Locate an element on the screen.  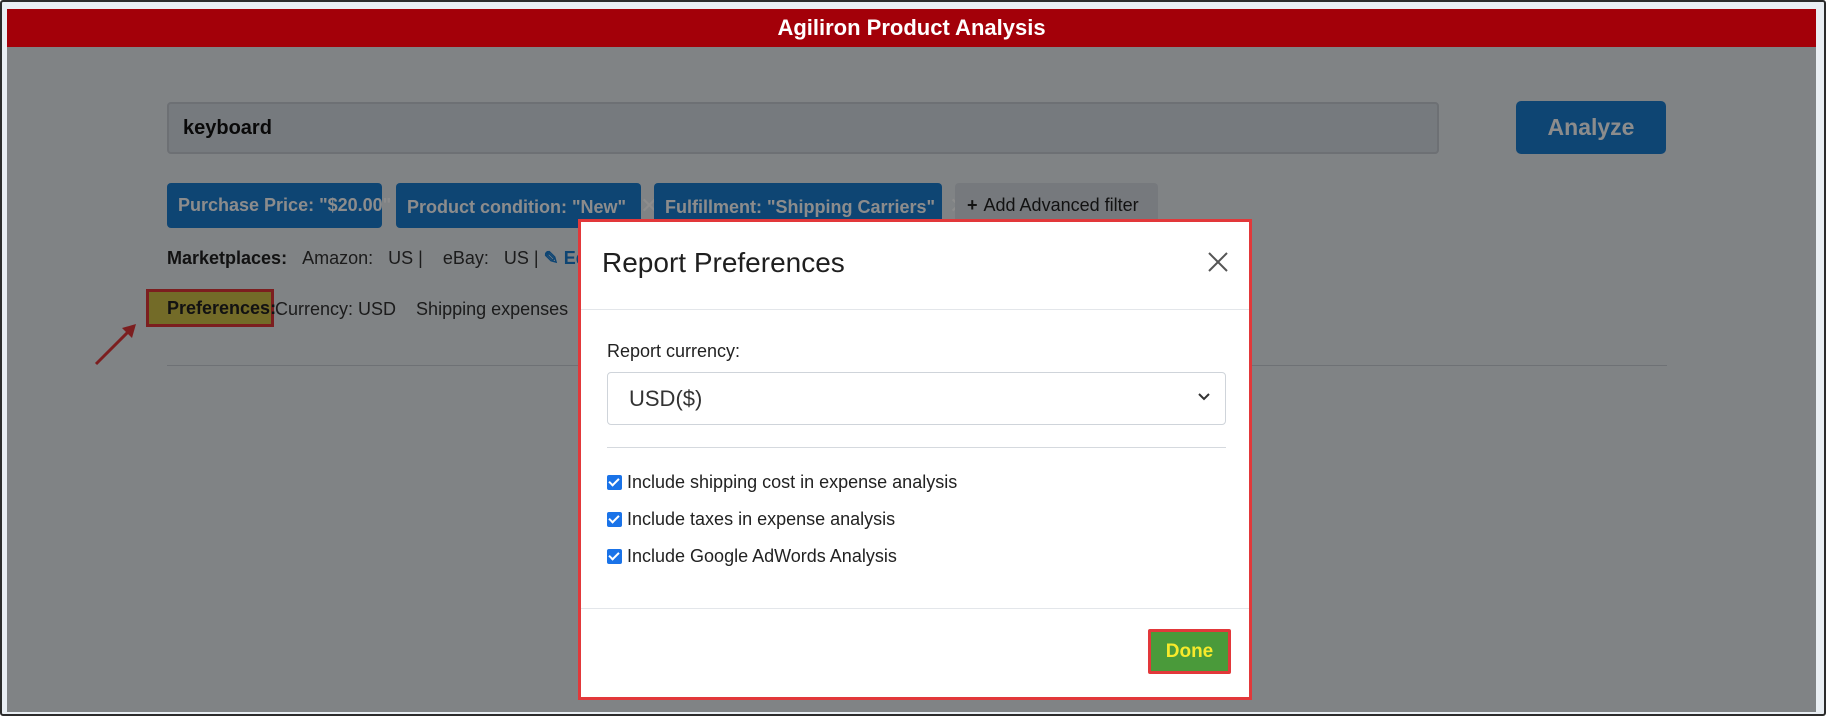
close-icon is located at coordinates (1218, 262).